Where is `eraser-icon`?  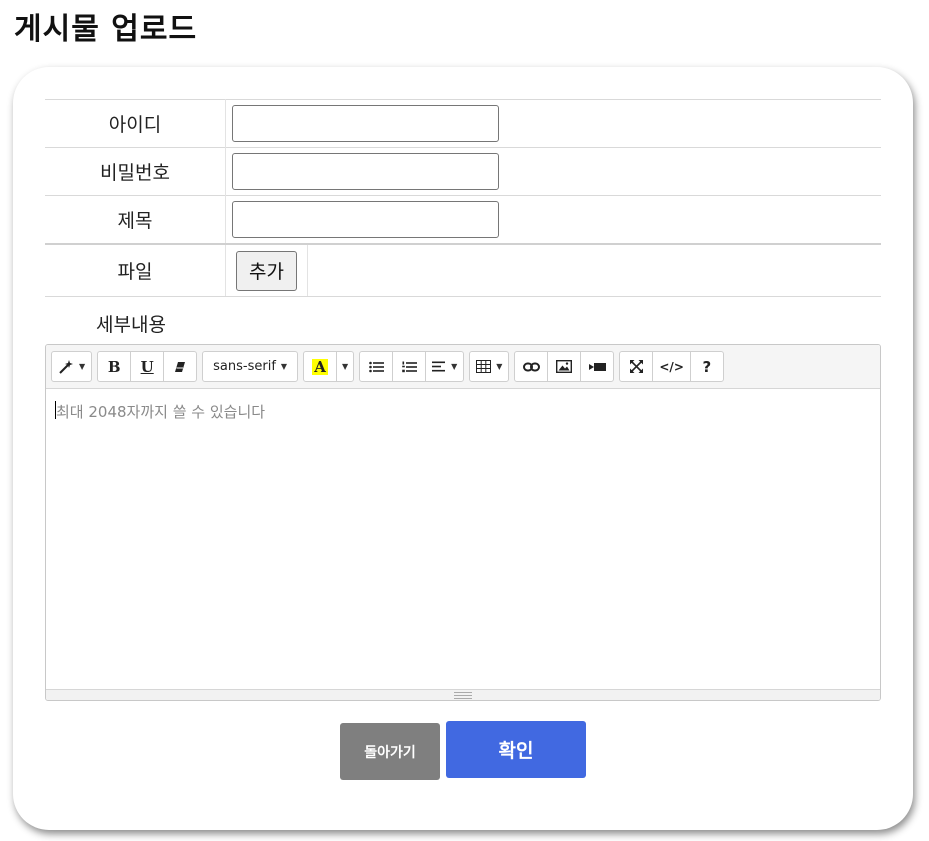 eraser-icon is located at coordinates (180, 367).